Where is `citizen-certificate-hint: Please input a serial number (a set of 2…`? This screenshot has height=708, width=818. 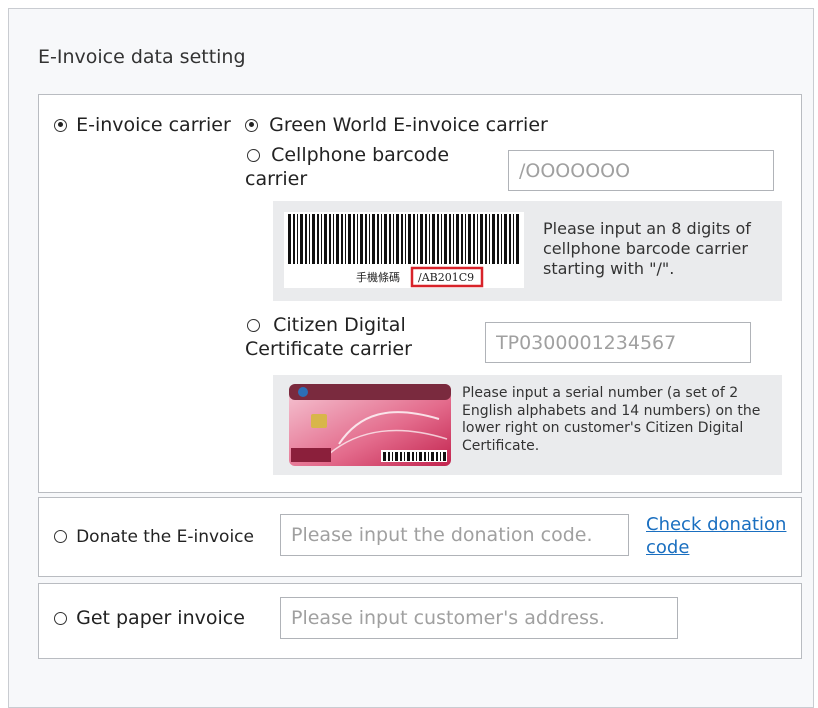
citizen-certificate-hint: Please input a serial number (a set of 2… is located at coordinates (527, 425).